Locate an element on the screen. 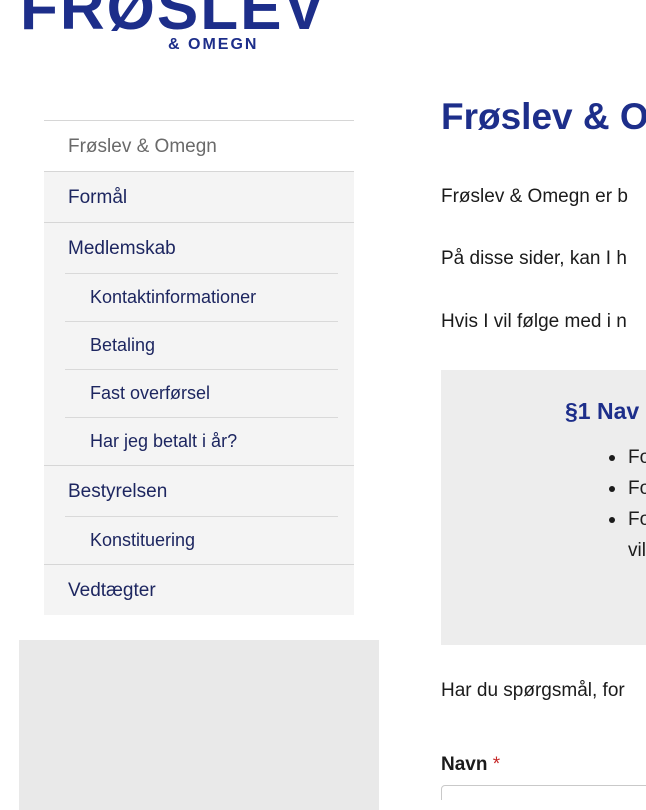  list-item-continuation: vil is located at coordinates (637, 550).